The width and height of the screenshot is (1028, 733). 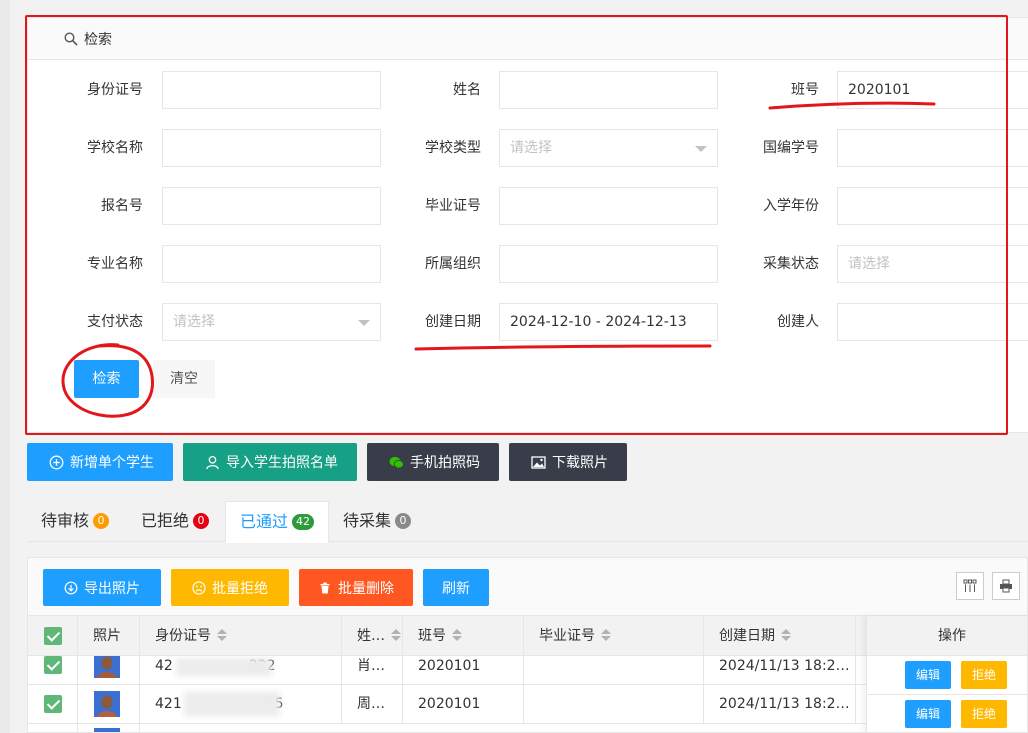 I want to click on redaction-blur, so click(x=232, y=704).